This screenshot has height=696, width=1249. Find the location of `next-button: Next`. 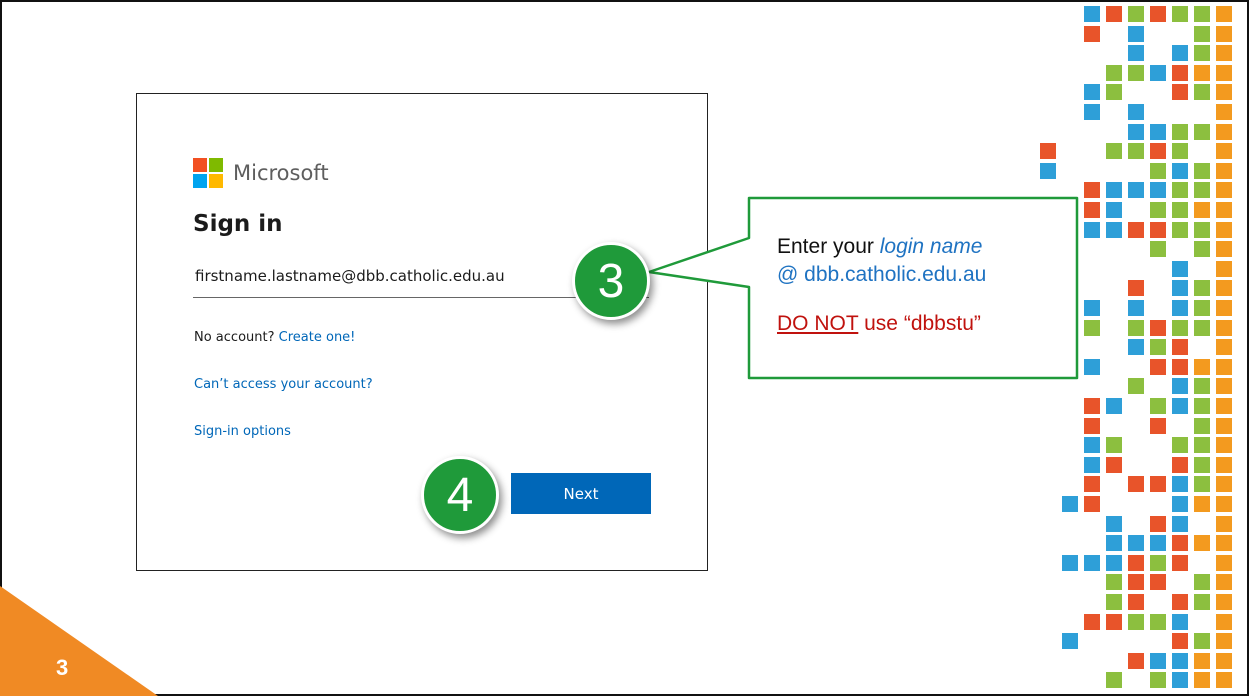

next-button: Next is located at coordinates (581, 493).